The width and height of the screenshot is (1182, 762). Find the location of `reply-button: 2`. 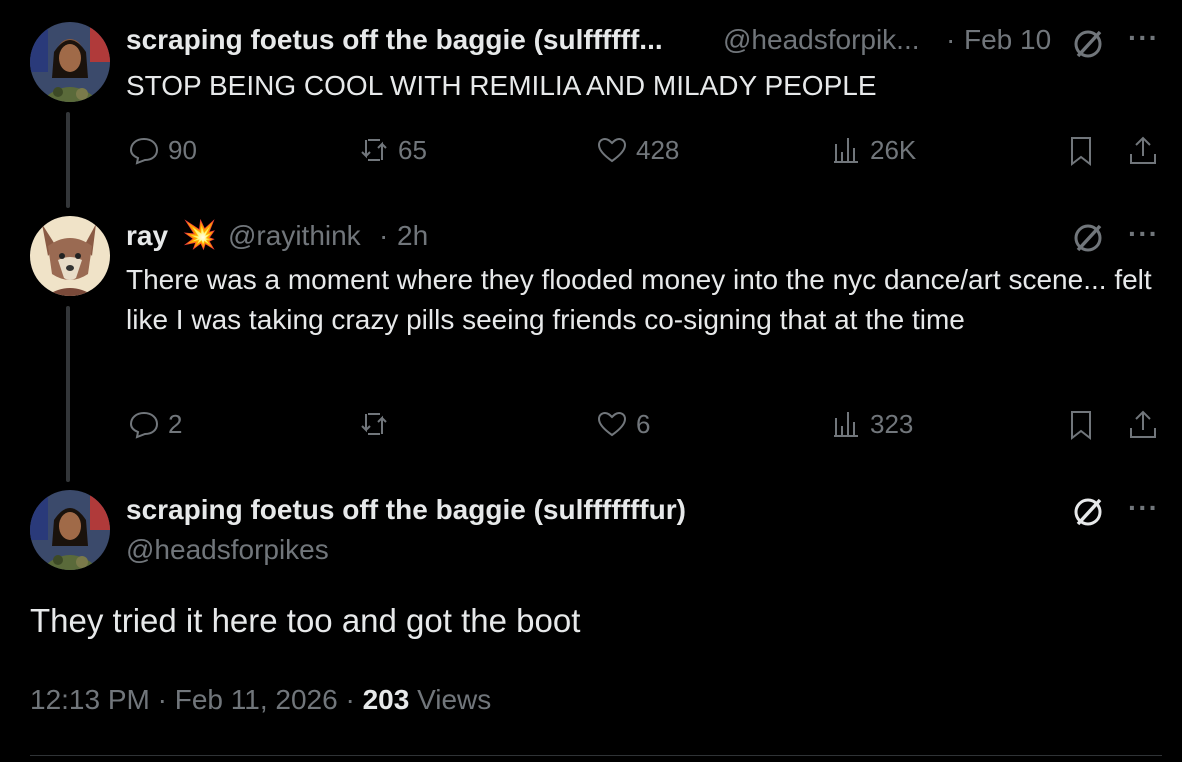

reply-button: 2 is located at coordinates (155, 424).